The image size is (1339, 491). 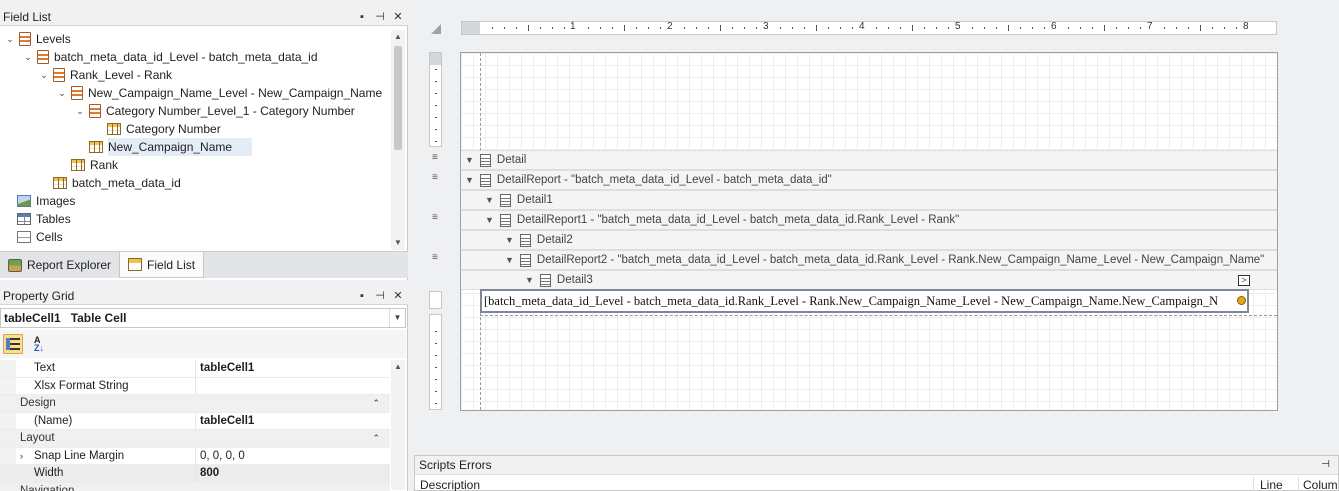 I want to click on tree-node-category-number: Category Number, so click(x=162, y=129).